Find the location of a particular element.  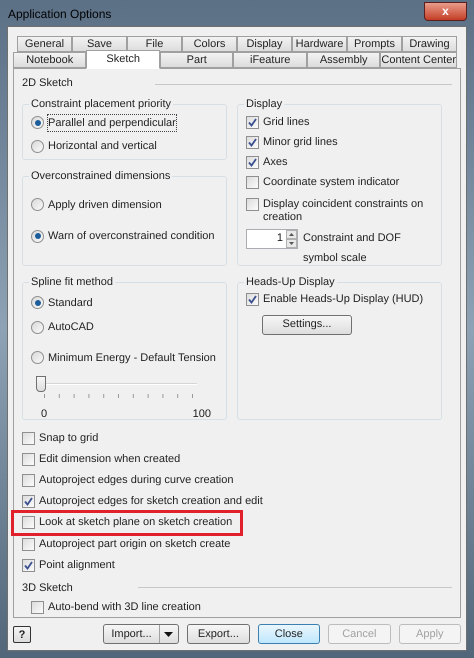

radio-label: Horizontal and vertical is located at coordinates (102, 146).